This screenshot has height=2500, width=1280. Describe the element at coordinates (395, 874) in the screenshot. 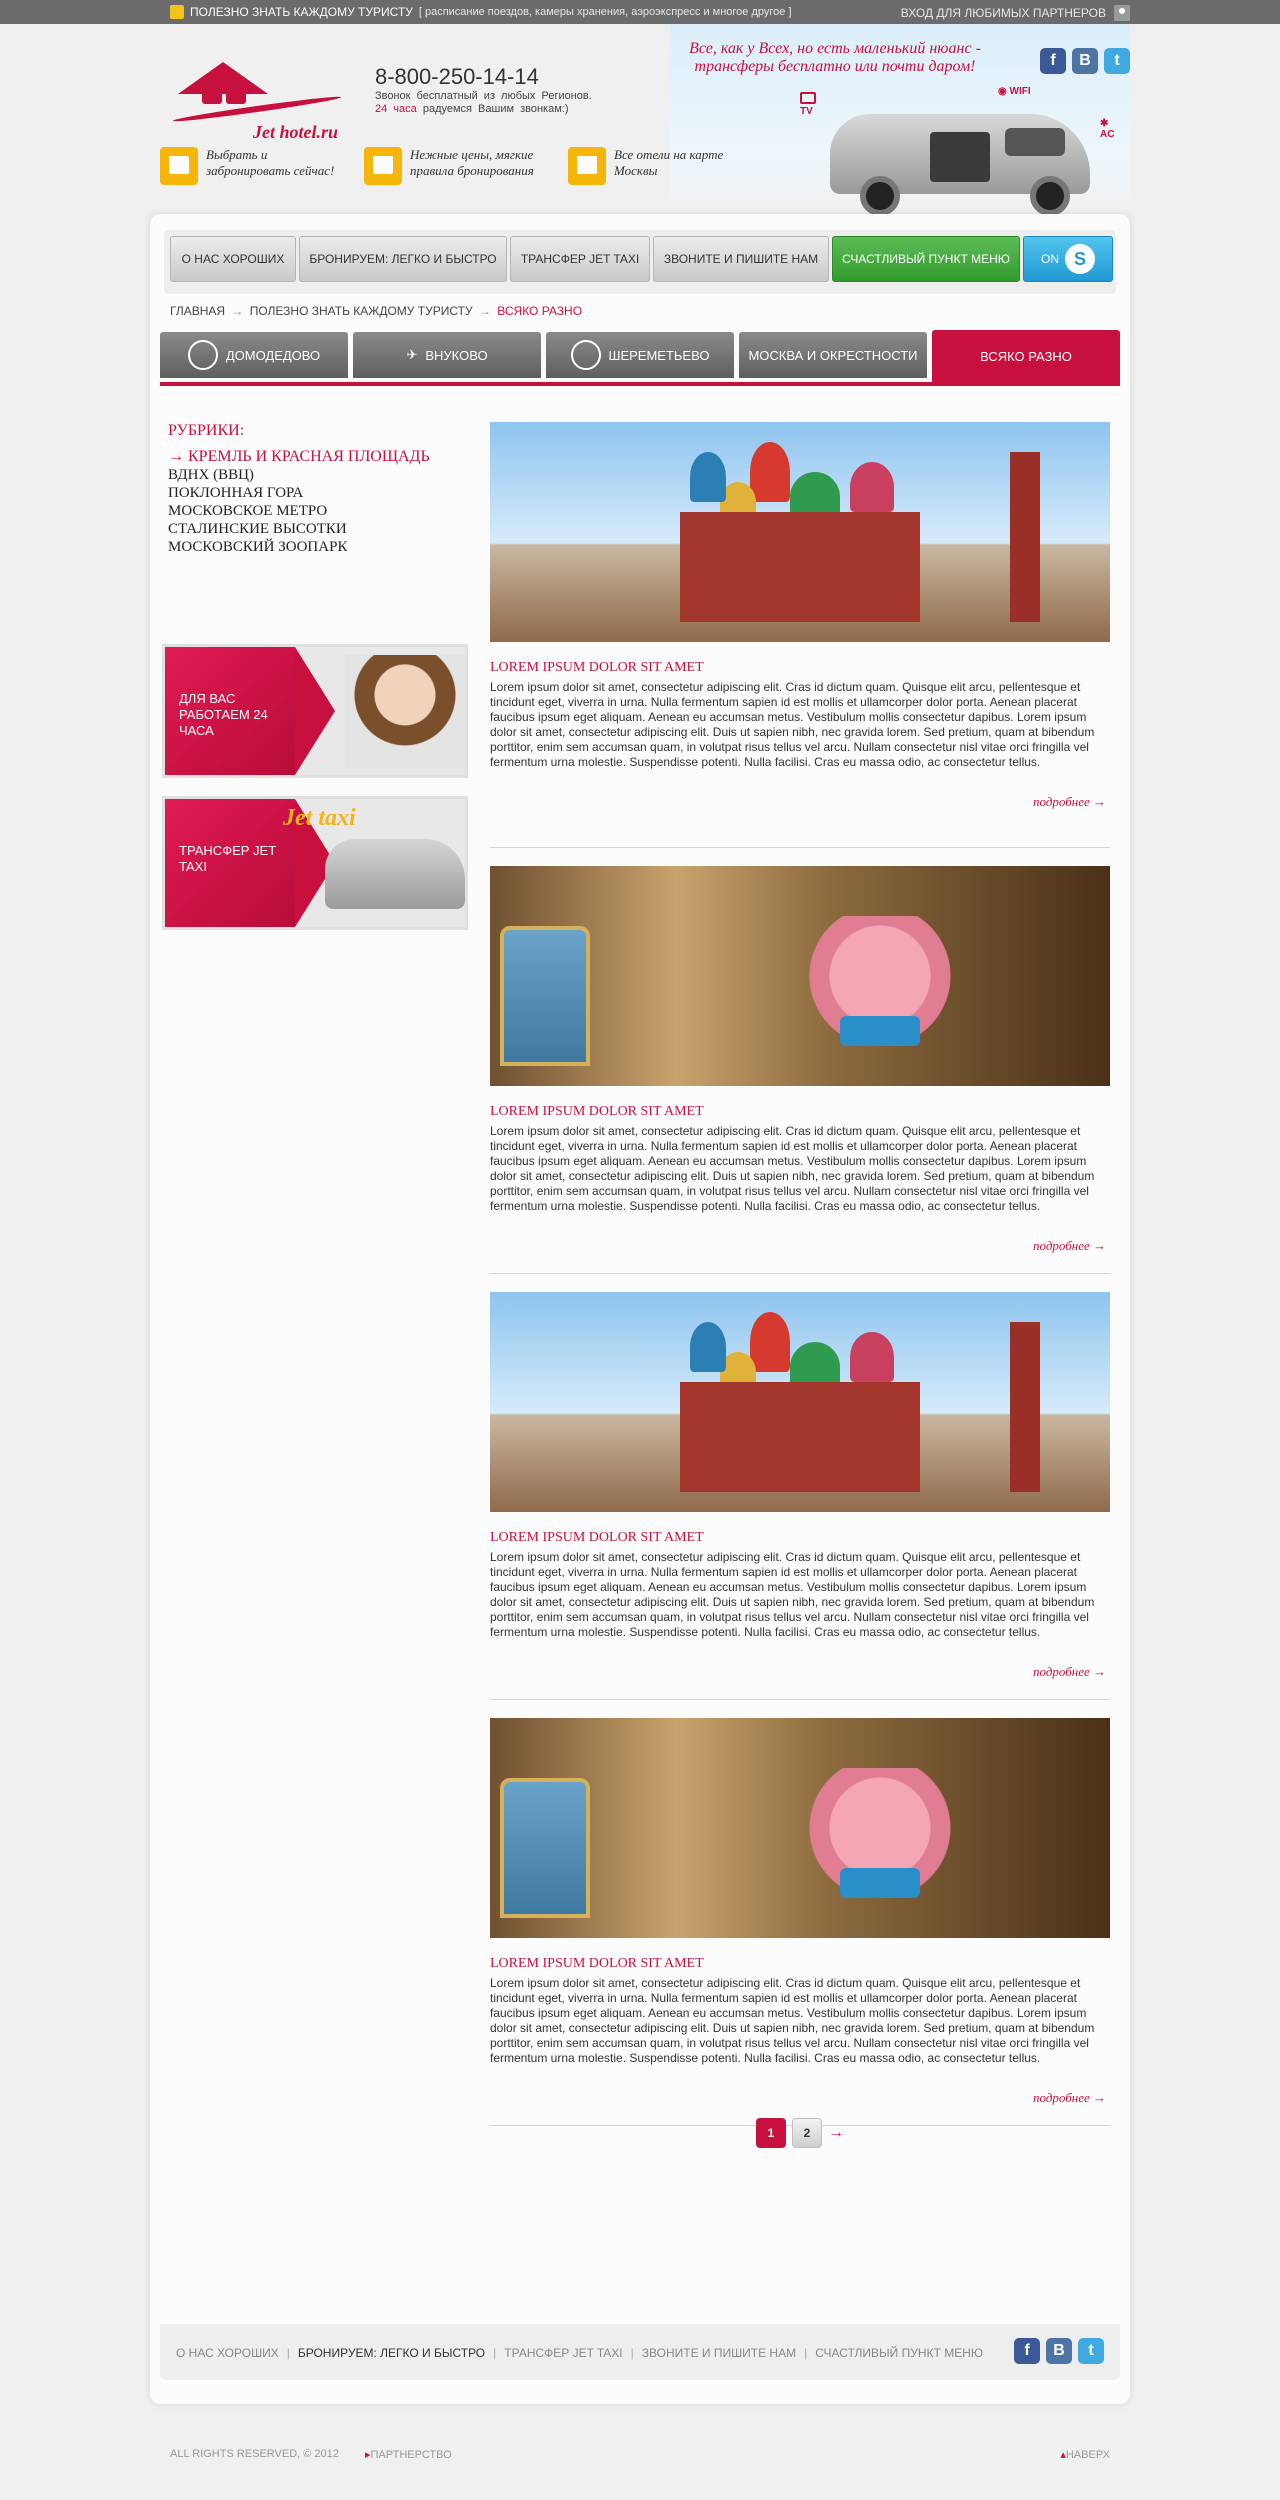

I see `taxi-car-image` at that location.